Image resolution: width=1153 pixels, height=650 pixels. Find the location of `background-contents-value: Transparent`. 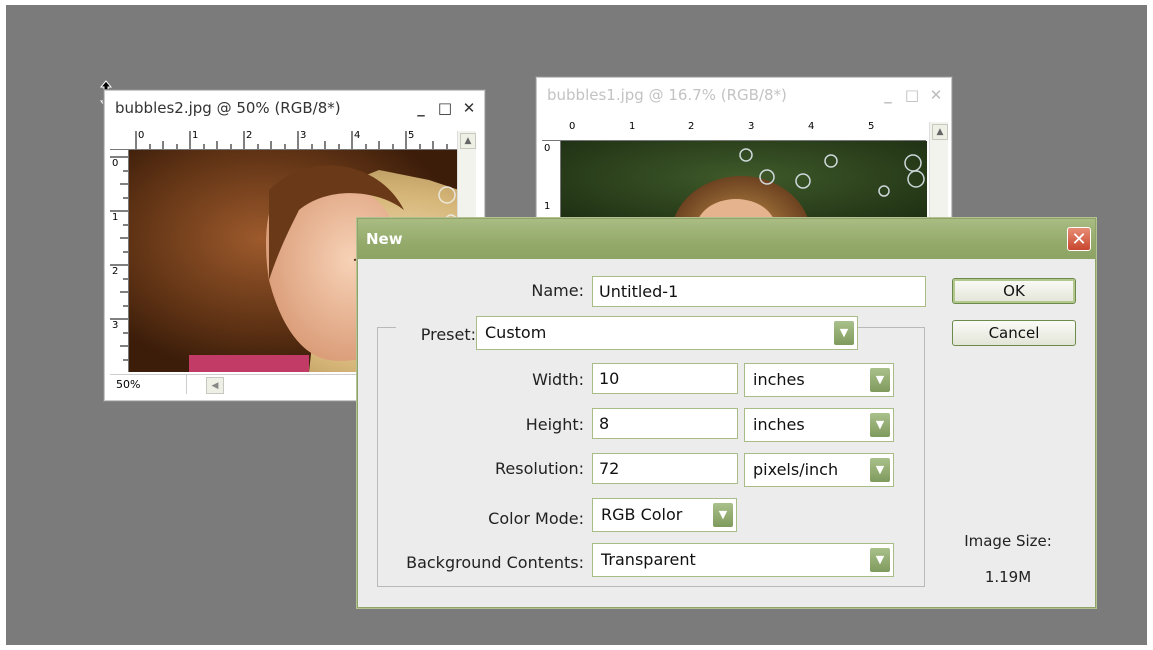

background-contents-value: Transparent is located at coordinates (648, 559).